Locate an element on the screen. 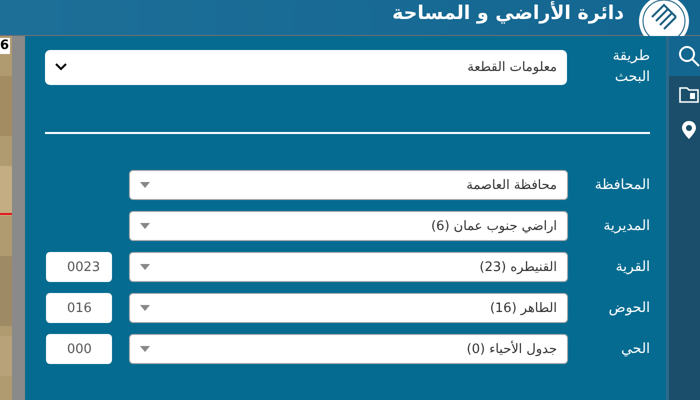 The height and width of the screenshot is (400, 700). resize-handle is located at coordinates (23, 218).